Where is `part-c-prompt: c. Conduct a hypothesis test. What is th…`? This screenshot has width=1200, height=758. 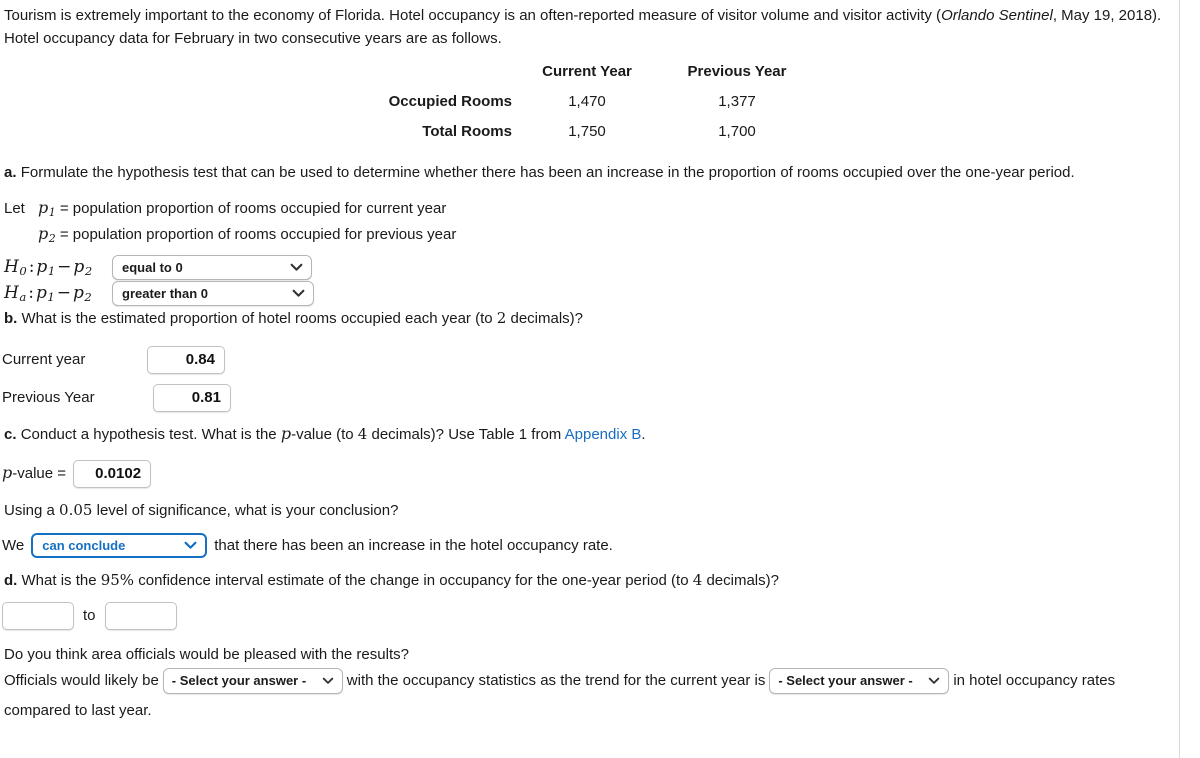 part-c-prompt: c. Conduct a hypothesis test. What is th… is located at coordinates (601, 434).